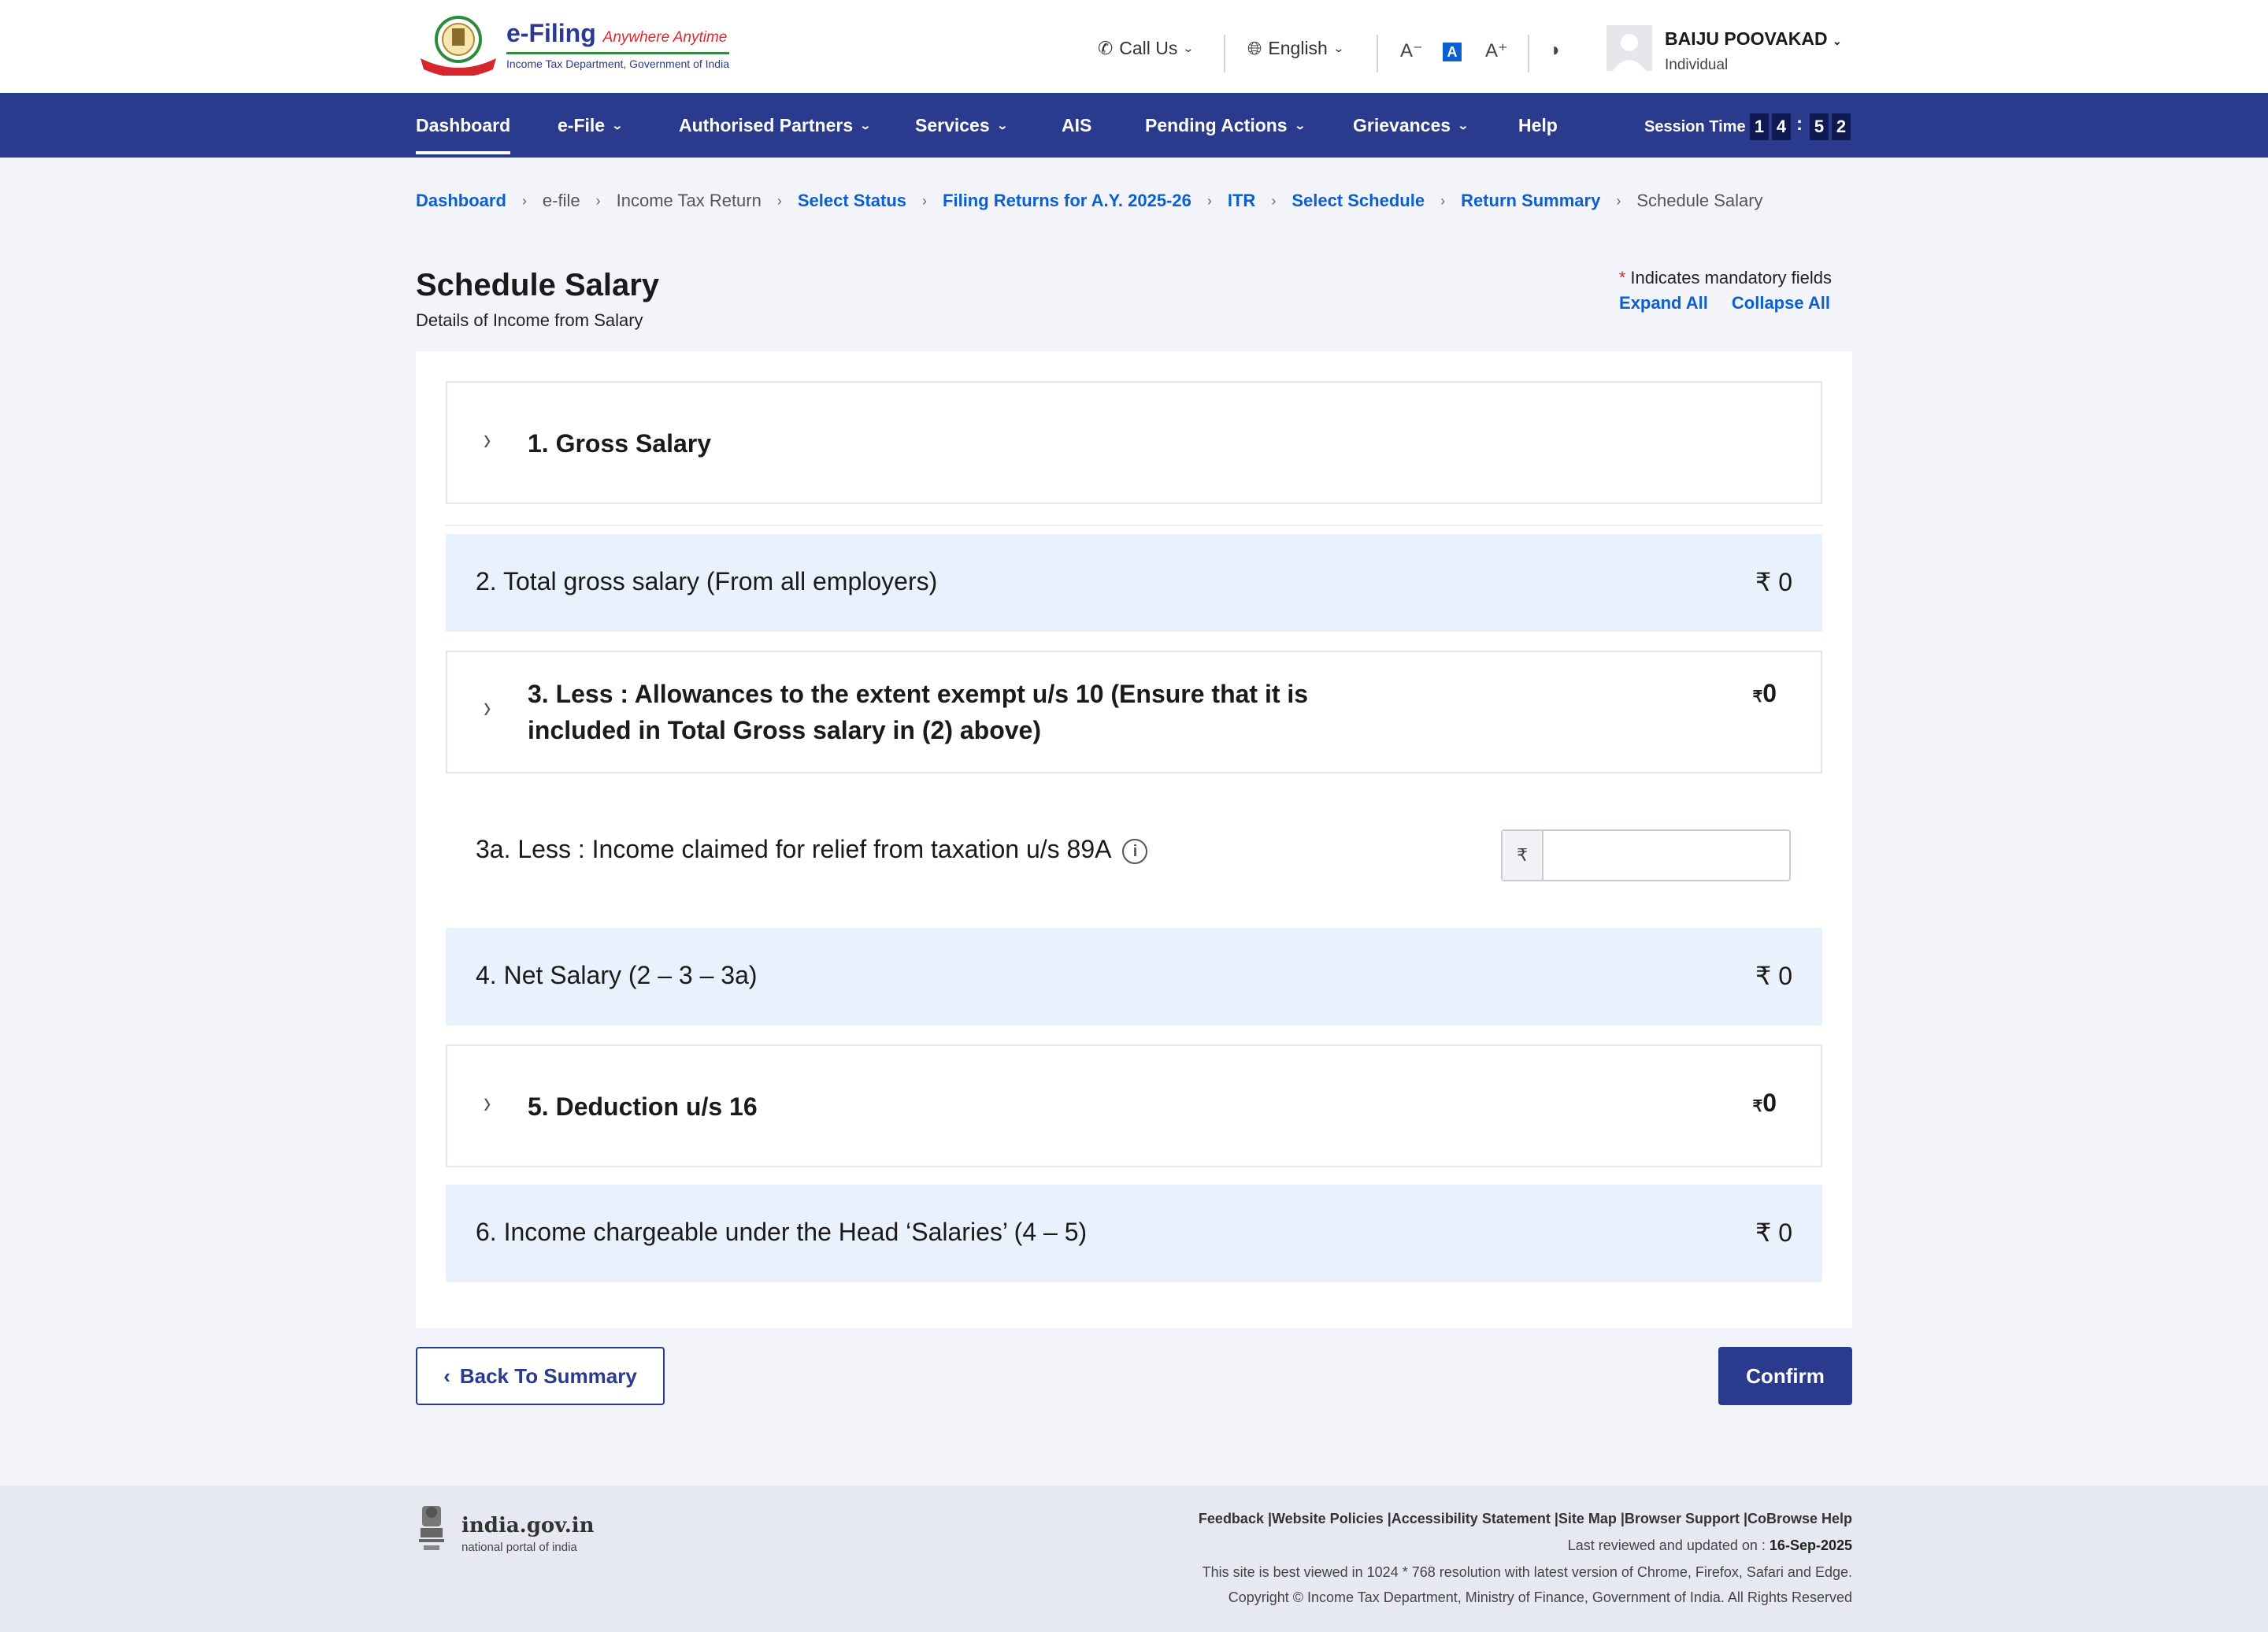  What do you see at coordinates (1781, 303) in the screenshot?
I see `collapse-all-link: Collapse All` at bounding box center [1781, 303].